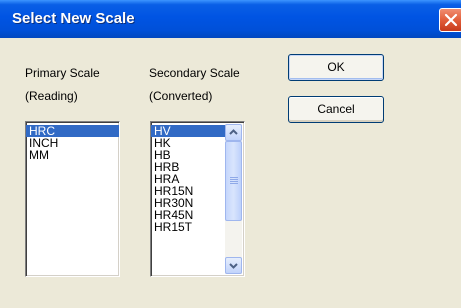  I want to click on scroll-up-button, so click(233, 132).